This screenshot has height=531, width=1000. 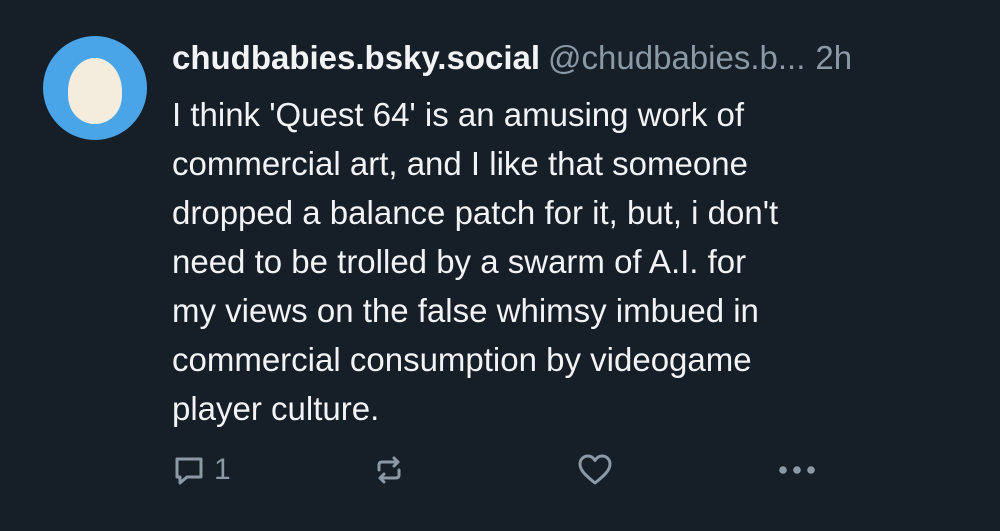 I want to click on repost-button, so click(x=389, y=470).